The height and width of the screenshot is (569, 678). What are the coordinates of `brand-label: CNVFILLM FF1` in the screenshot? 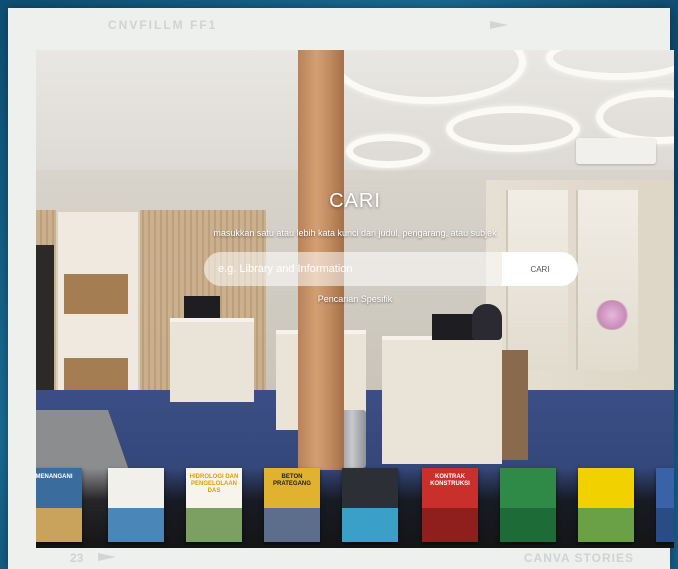 It's located at (163, 25).